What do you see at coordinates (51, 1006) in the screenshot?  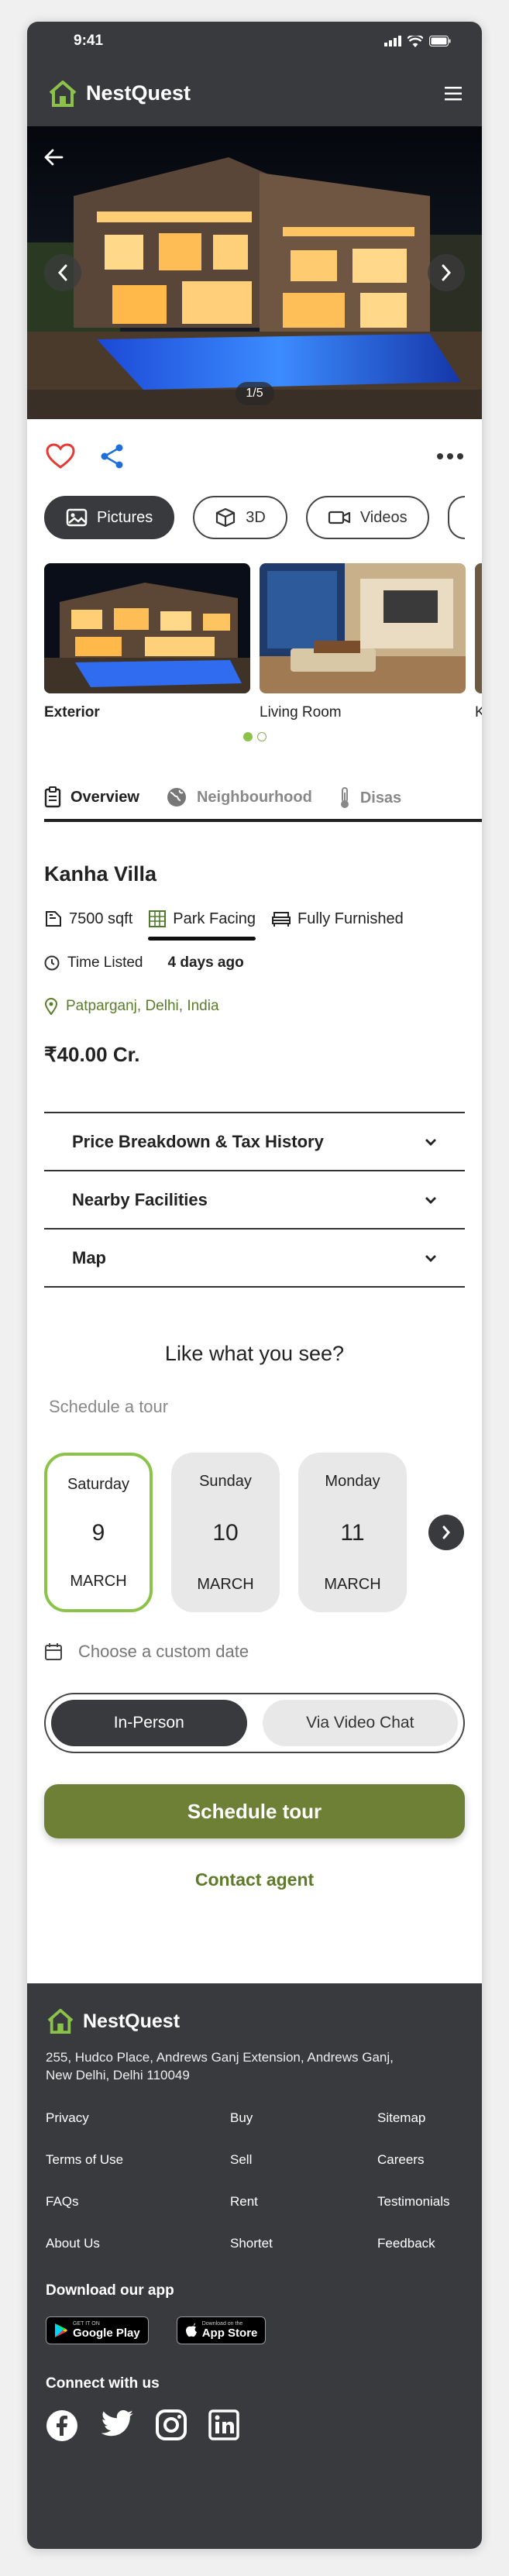 I see `location-pin-icon` at bounding box center [51, 1006].